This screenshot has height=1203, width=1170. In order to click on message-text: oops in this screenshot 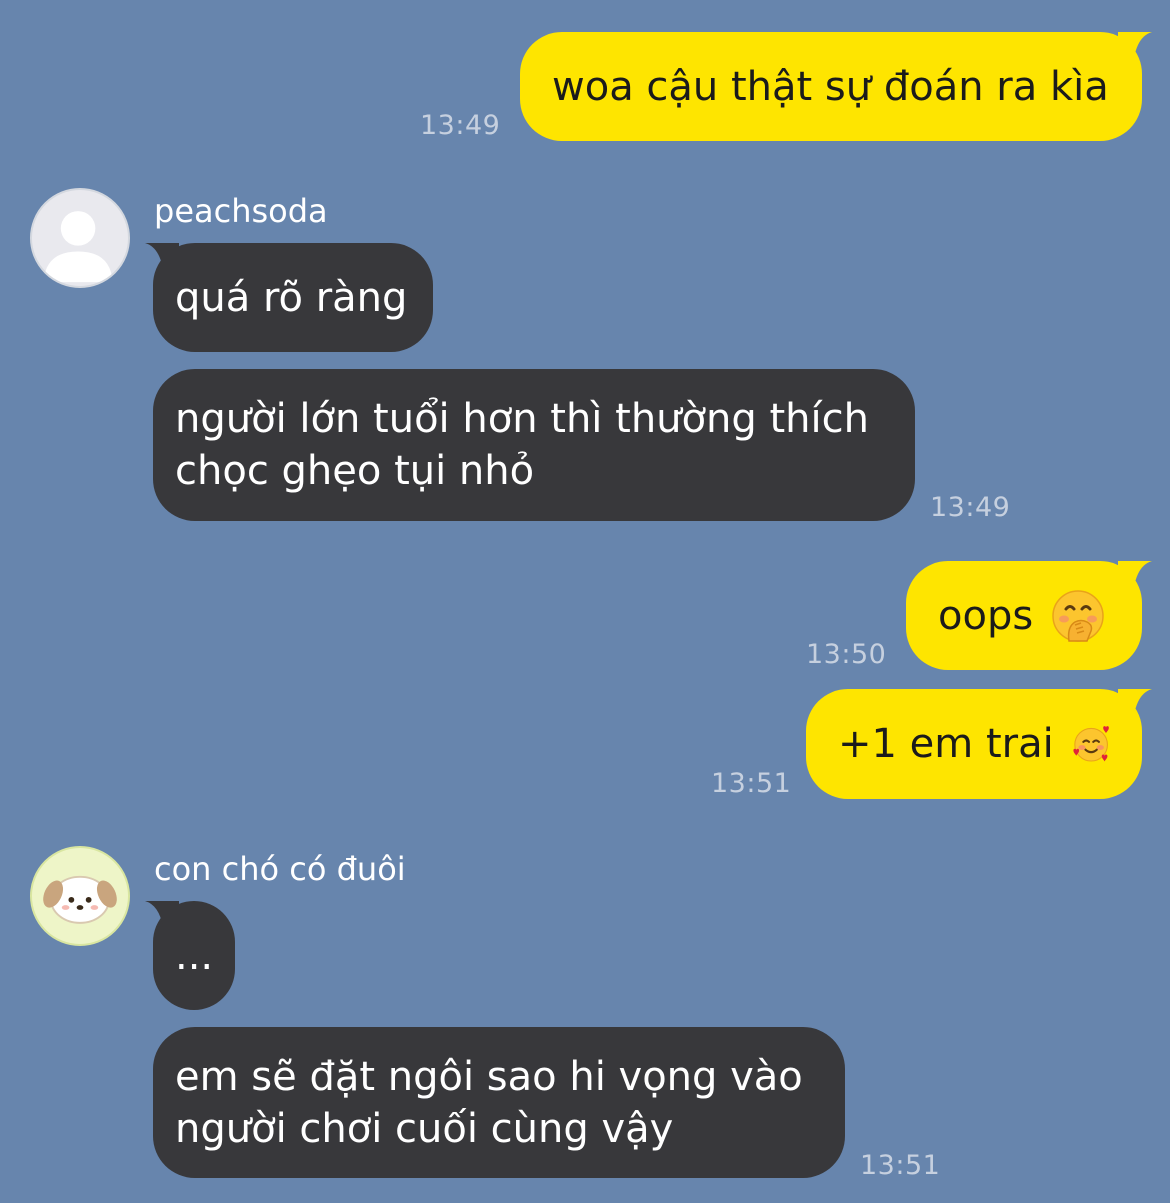, I will do `click(986, 615)`.